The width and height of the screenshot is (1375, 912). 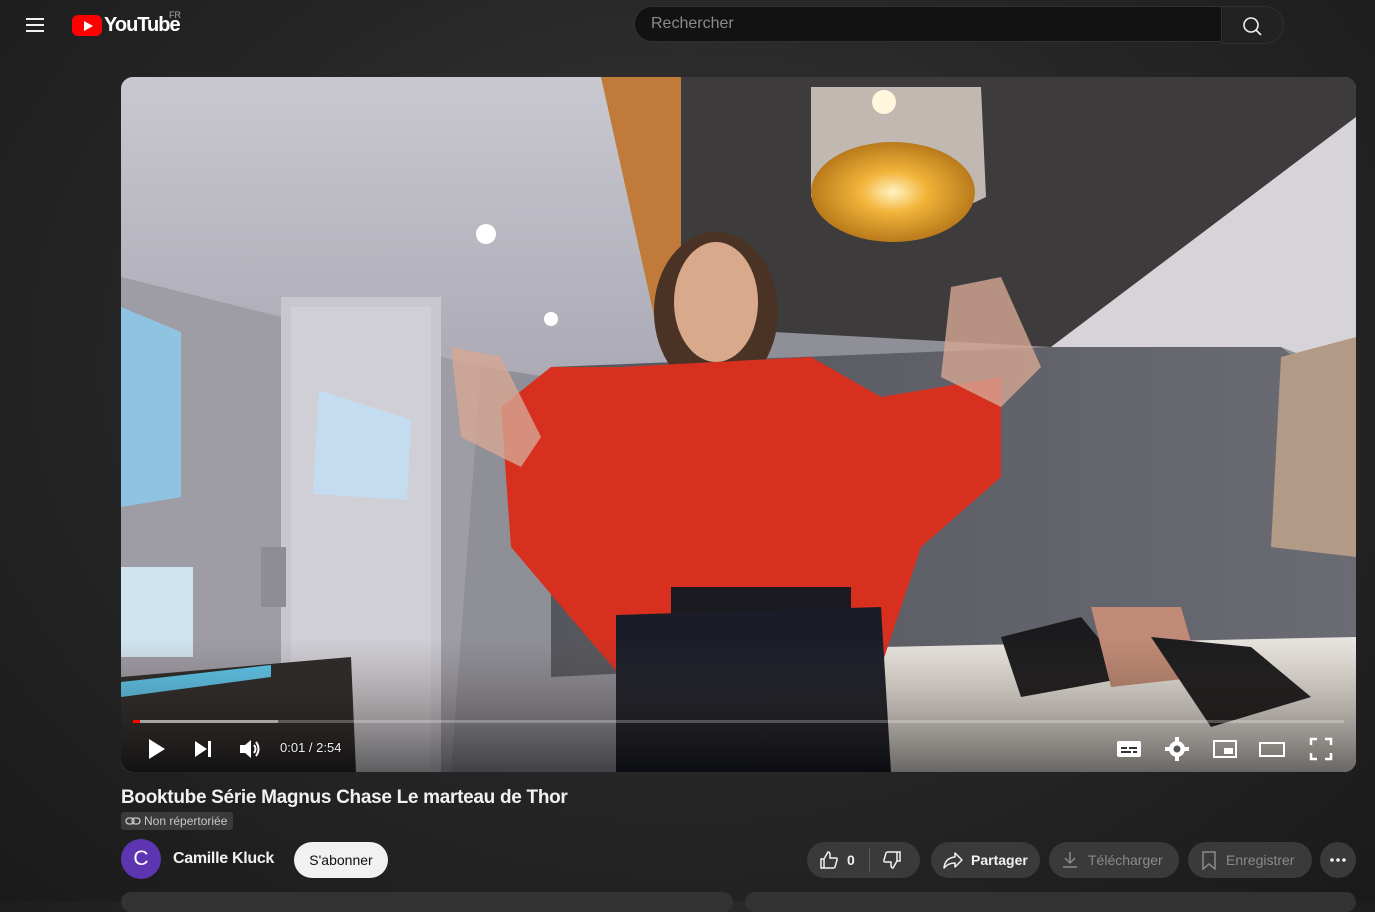 I want to click on save-button: Enregistrer, so click(x=1250, y=860).